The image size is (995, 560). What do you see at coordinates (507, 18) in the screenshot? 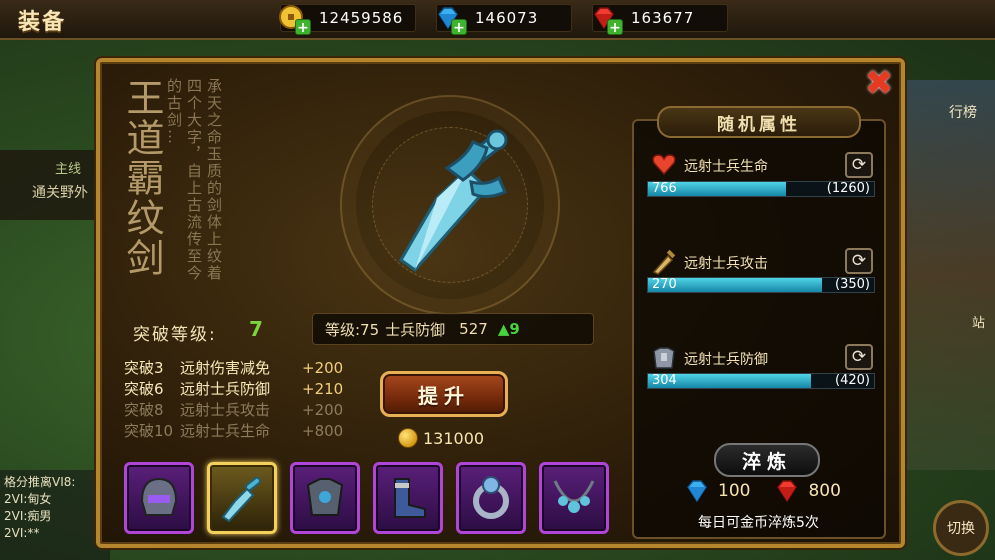
I see `diamond-amount: 146073` at bounding box center [507, 18].